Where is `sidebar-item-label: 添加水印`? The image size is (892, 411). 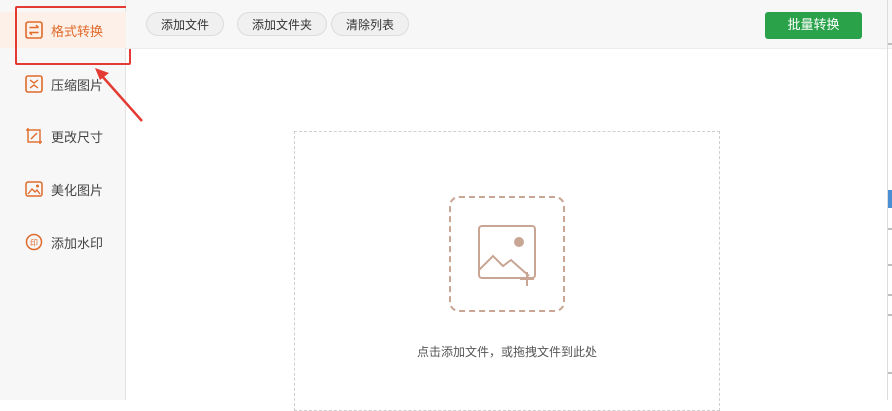 sidebar-item-label: 添加水印 is located at coordinates (77, 244).